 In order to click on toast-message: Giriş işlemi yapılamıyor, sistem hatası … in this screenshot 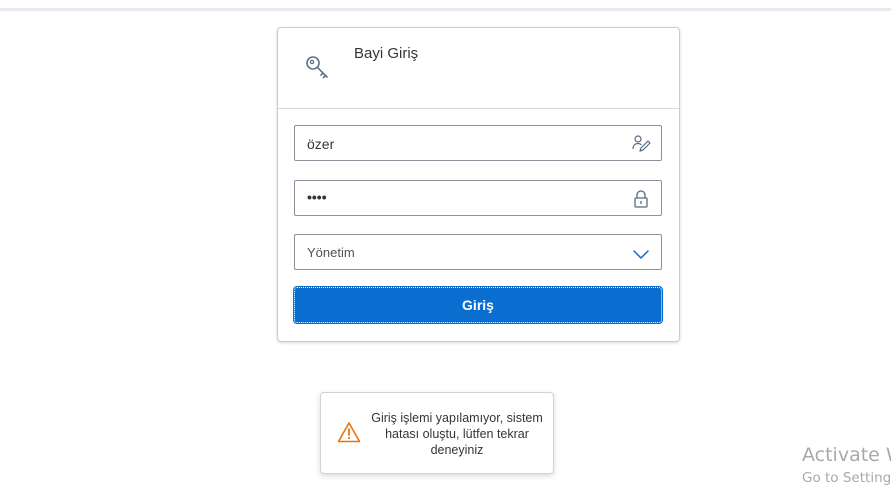, I will do `click(457, 434)`.